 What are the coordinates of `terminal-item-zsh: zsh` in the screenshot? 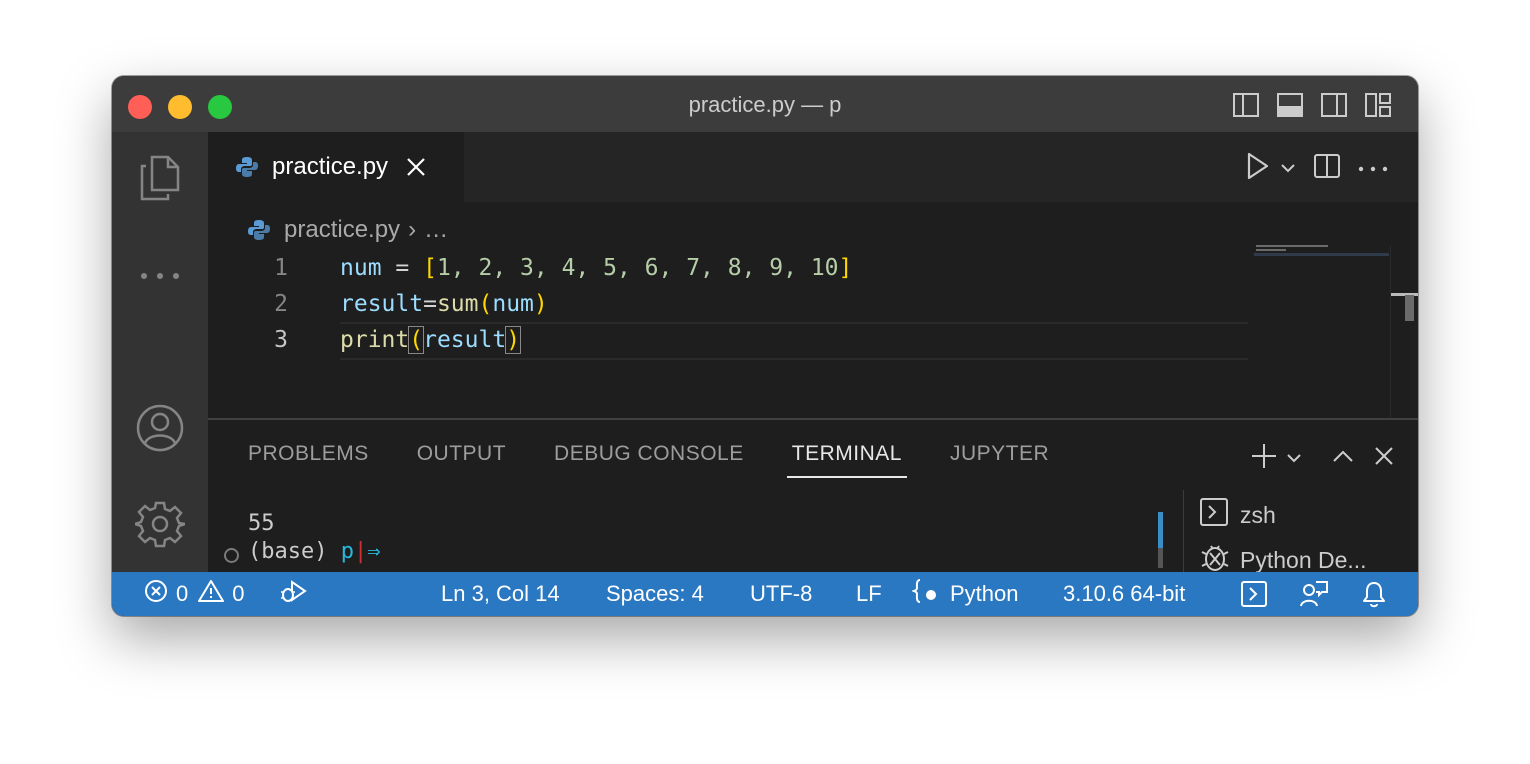 It's located at (1238, 515).